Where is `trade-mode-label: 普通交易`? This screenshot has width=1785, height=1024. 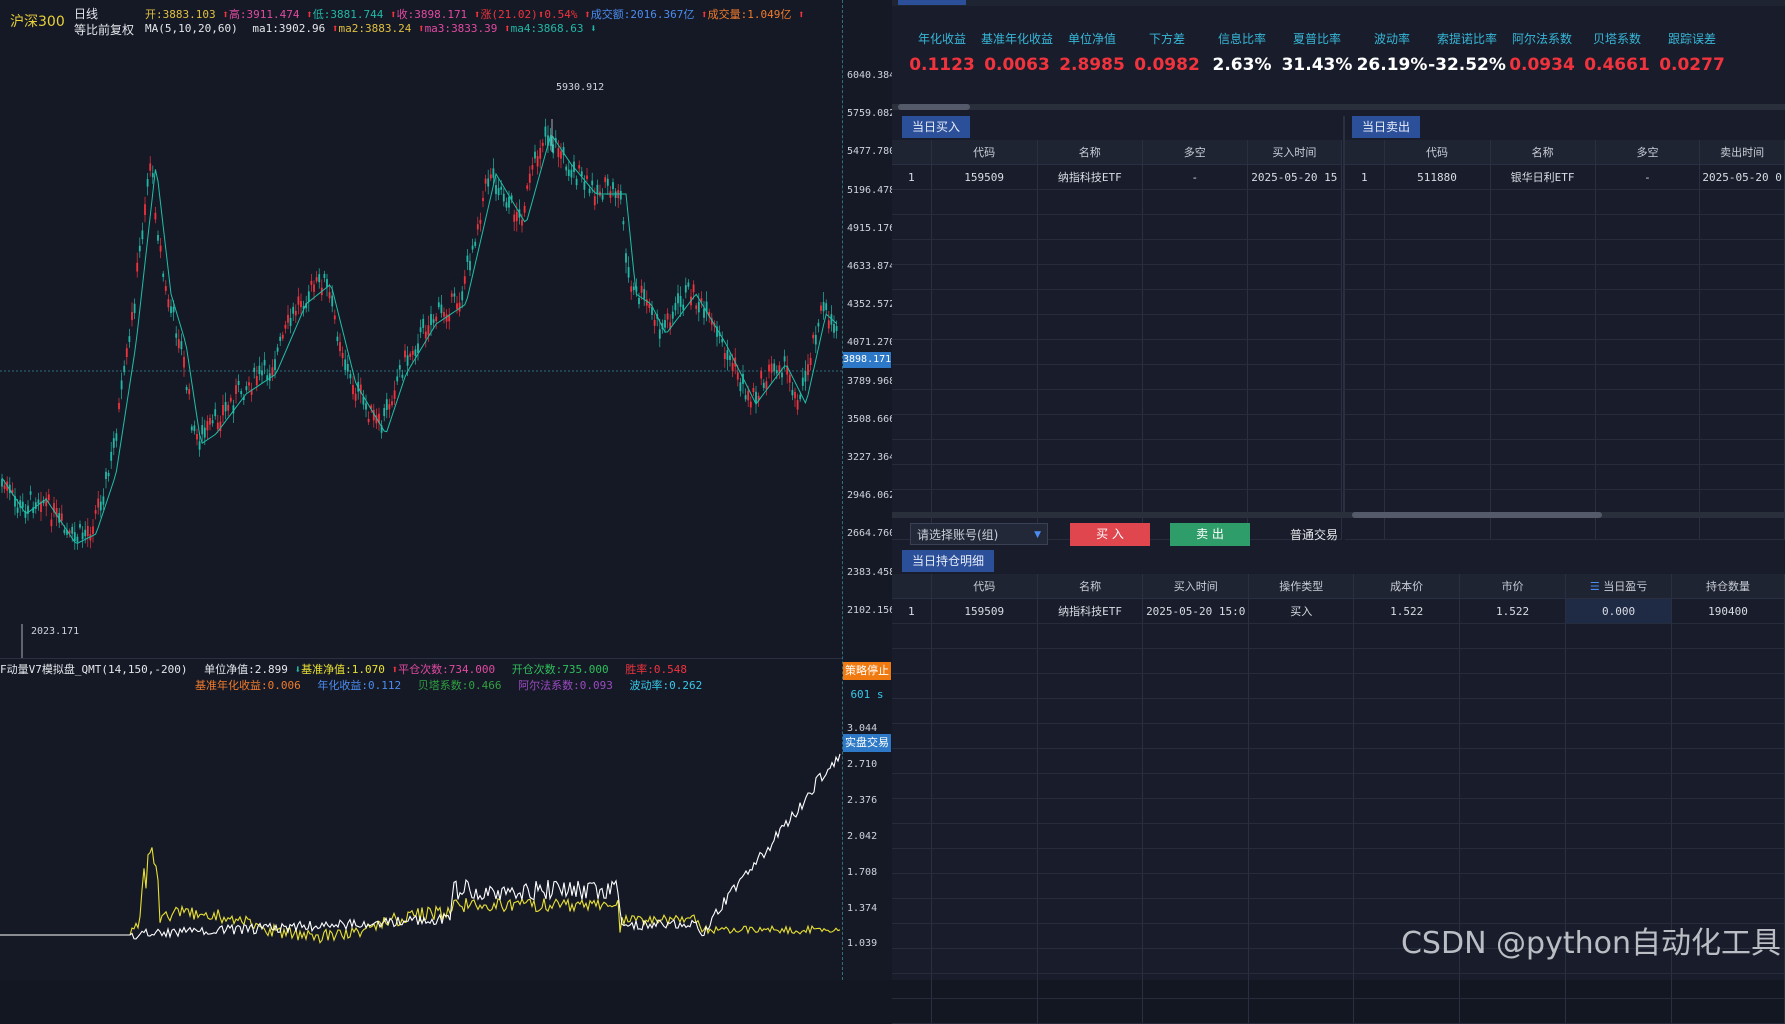
trade-mode-label: 普通交易 is located at coordinates (1314, 534).